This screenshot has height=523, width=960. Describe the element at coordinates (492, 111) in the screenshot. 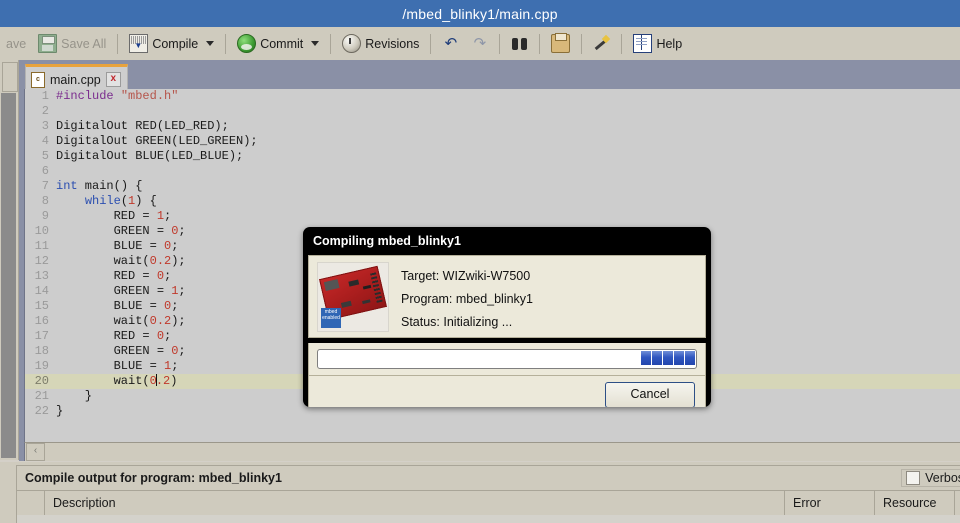

I see `code-line: 2` at that location.